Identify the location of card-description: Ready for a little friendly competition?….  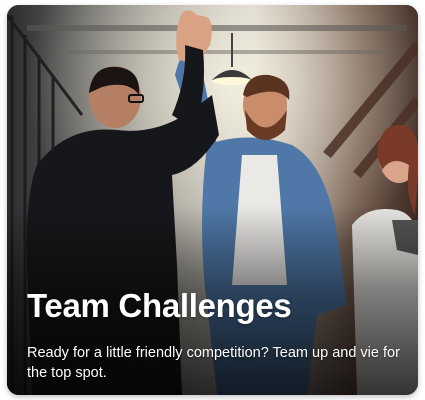
(213, 363).